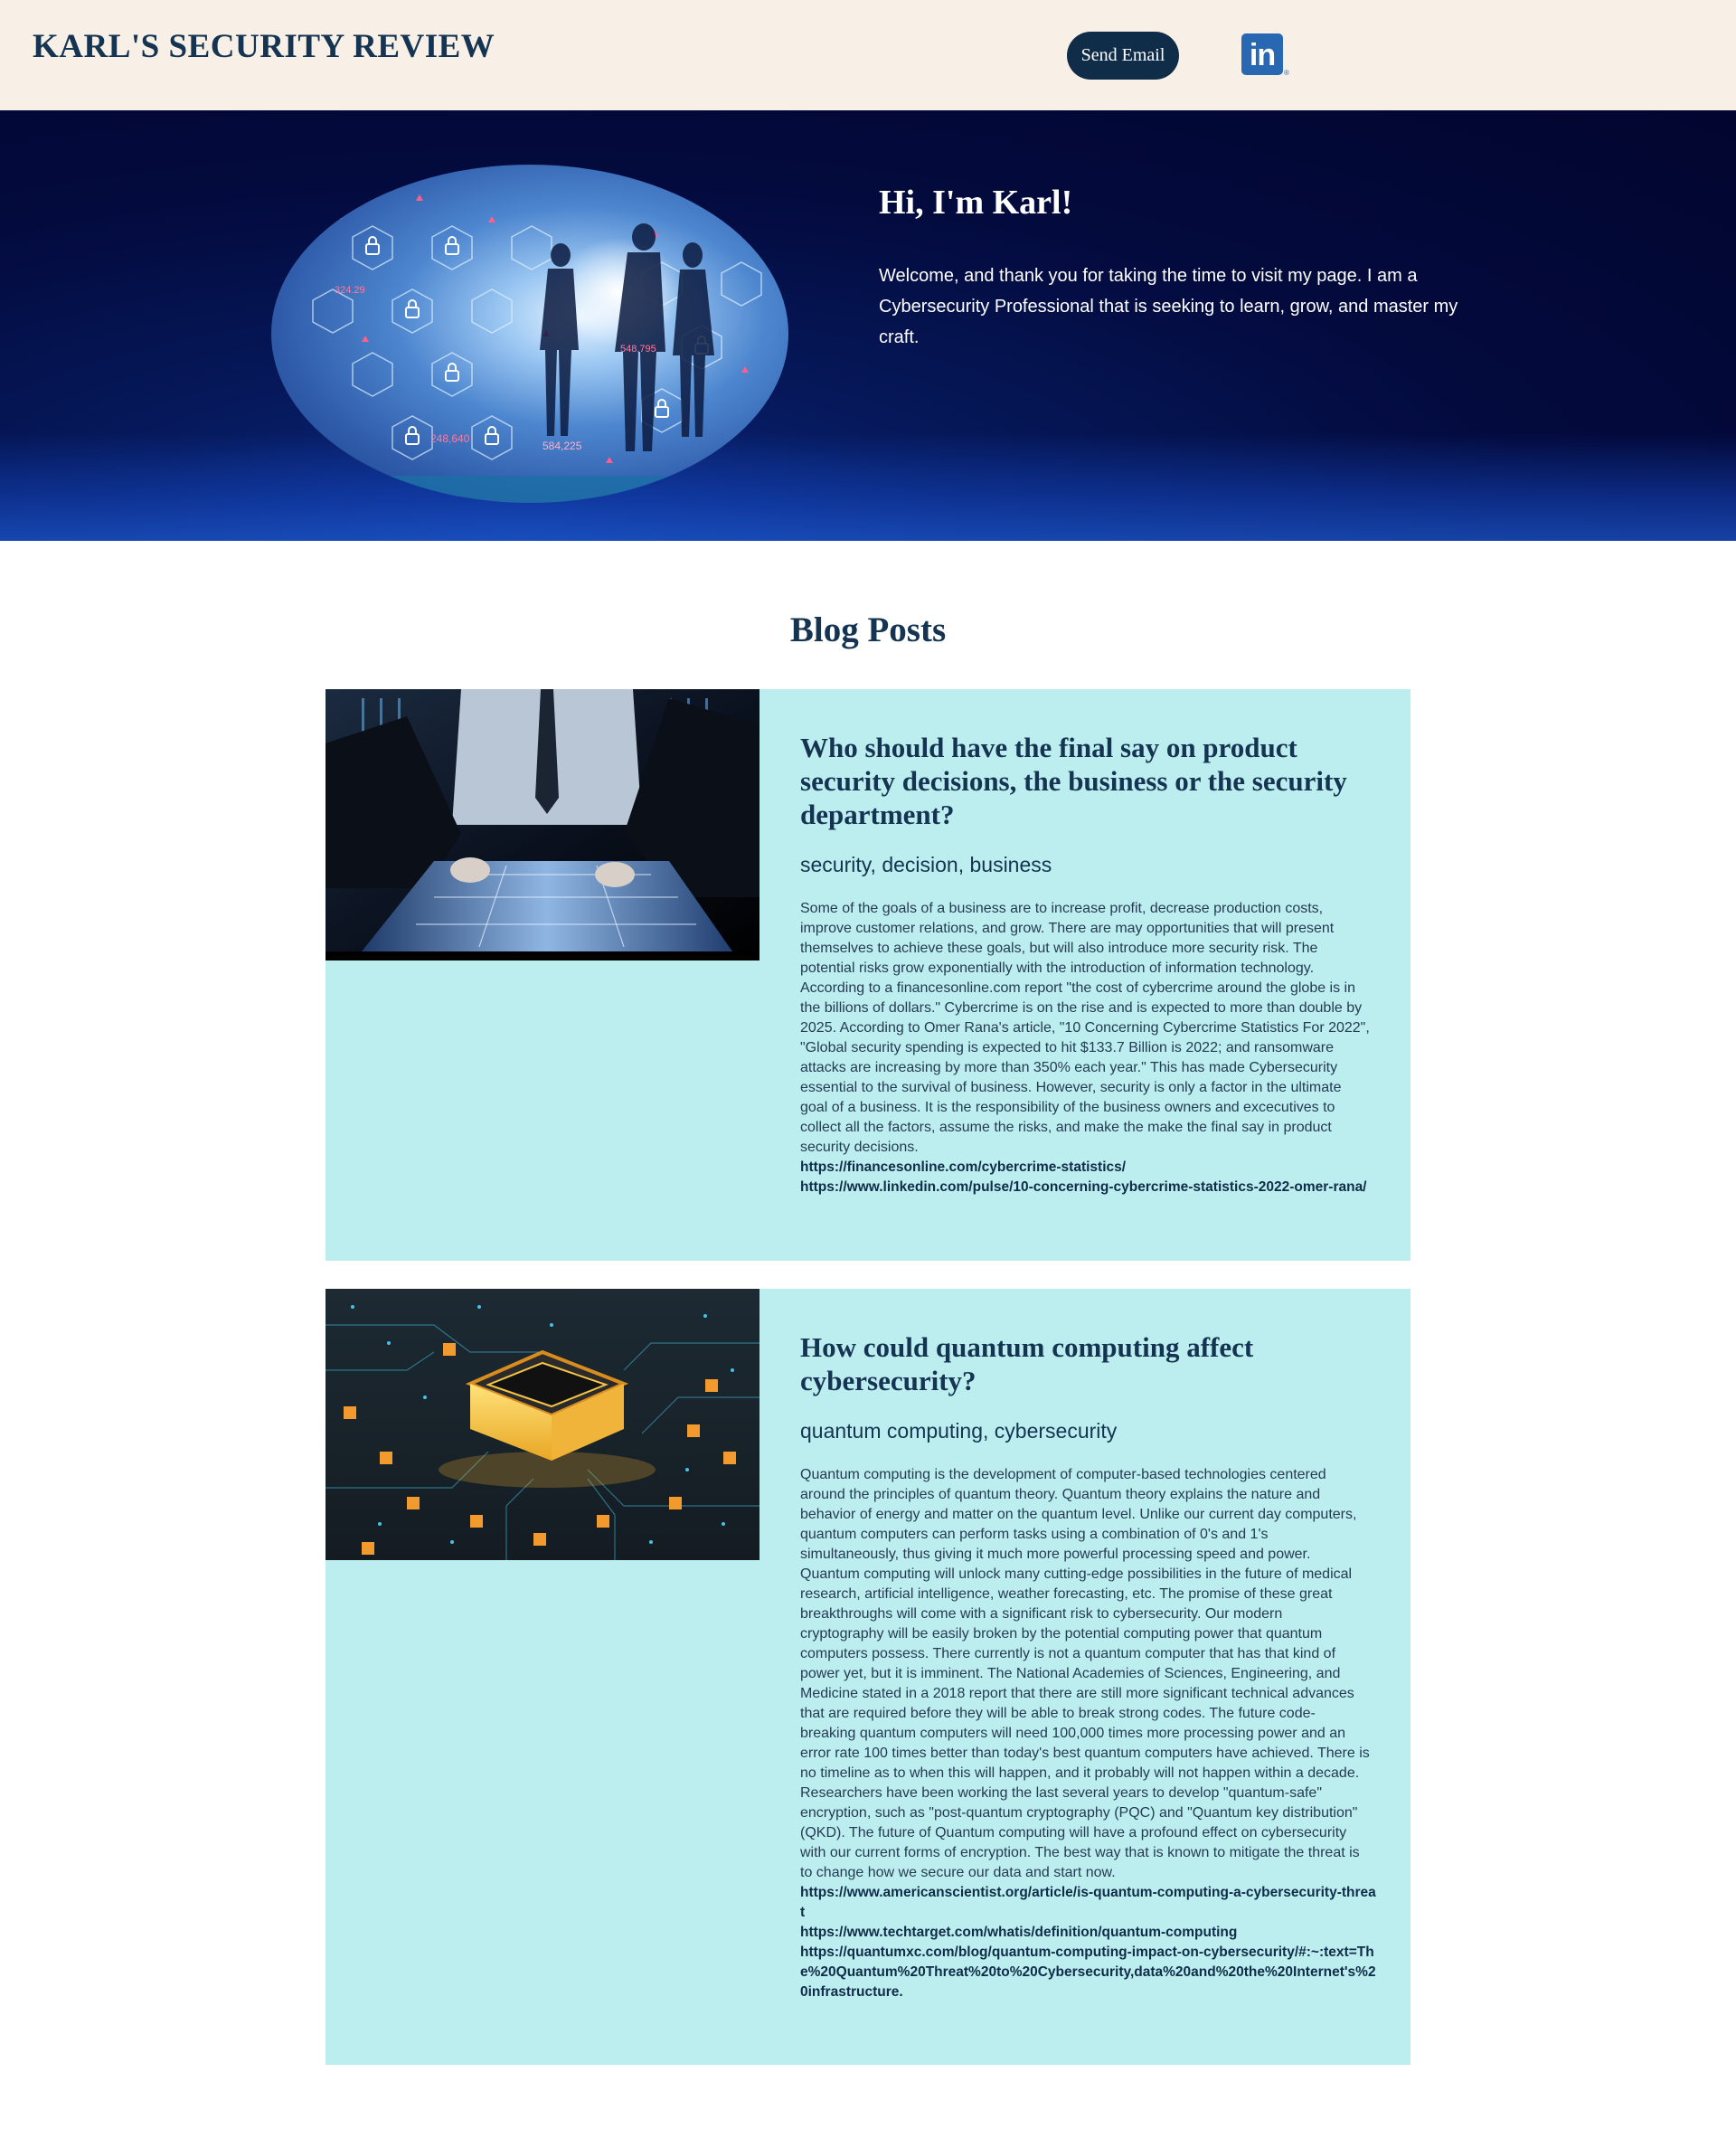  Describe the element at coordinates (450, 438) in the screenshot. I see `hero-number-2: 248,640` at that location.